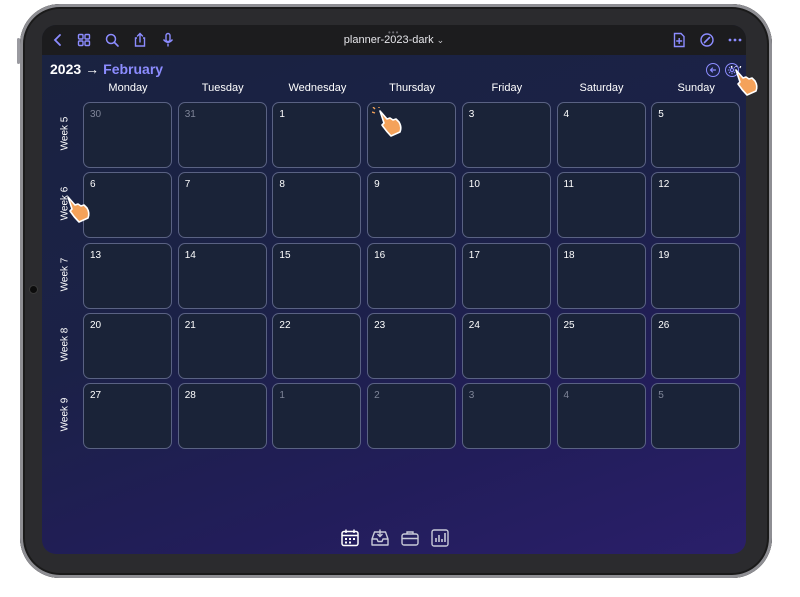  I want to click on day-number: 18, so click(569, 255).